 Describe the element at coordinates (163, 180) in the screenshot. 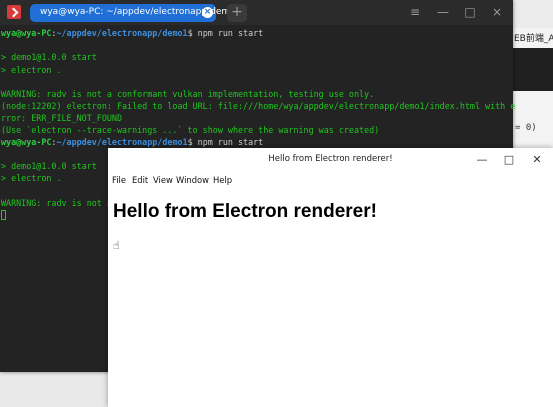

I see `menu-view: View` at that location.